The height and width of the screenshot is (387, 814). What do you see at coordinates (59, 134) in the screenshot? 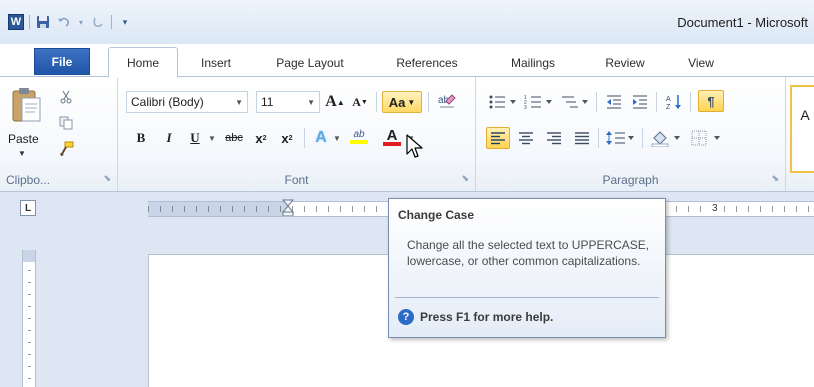
I see `clipboard-group: Paste ▼ Clipbo... ⬊` at bounding box center [59, 134].